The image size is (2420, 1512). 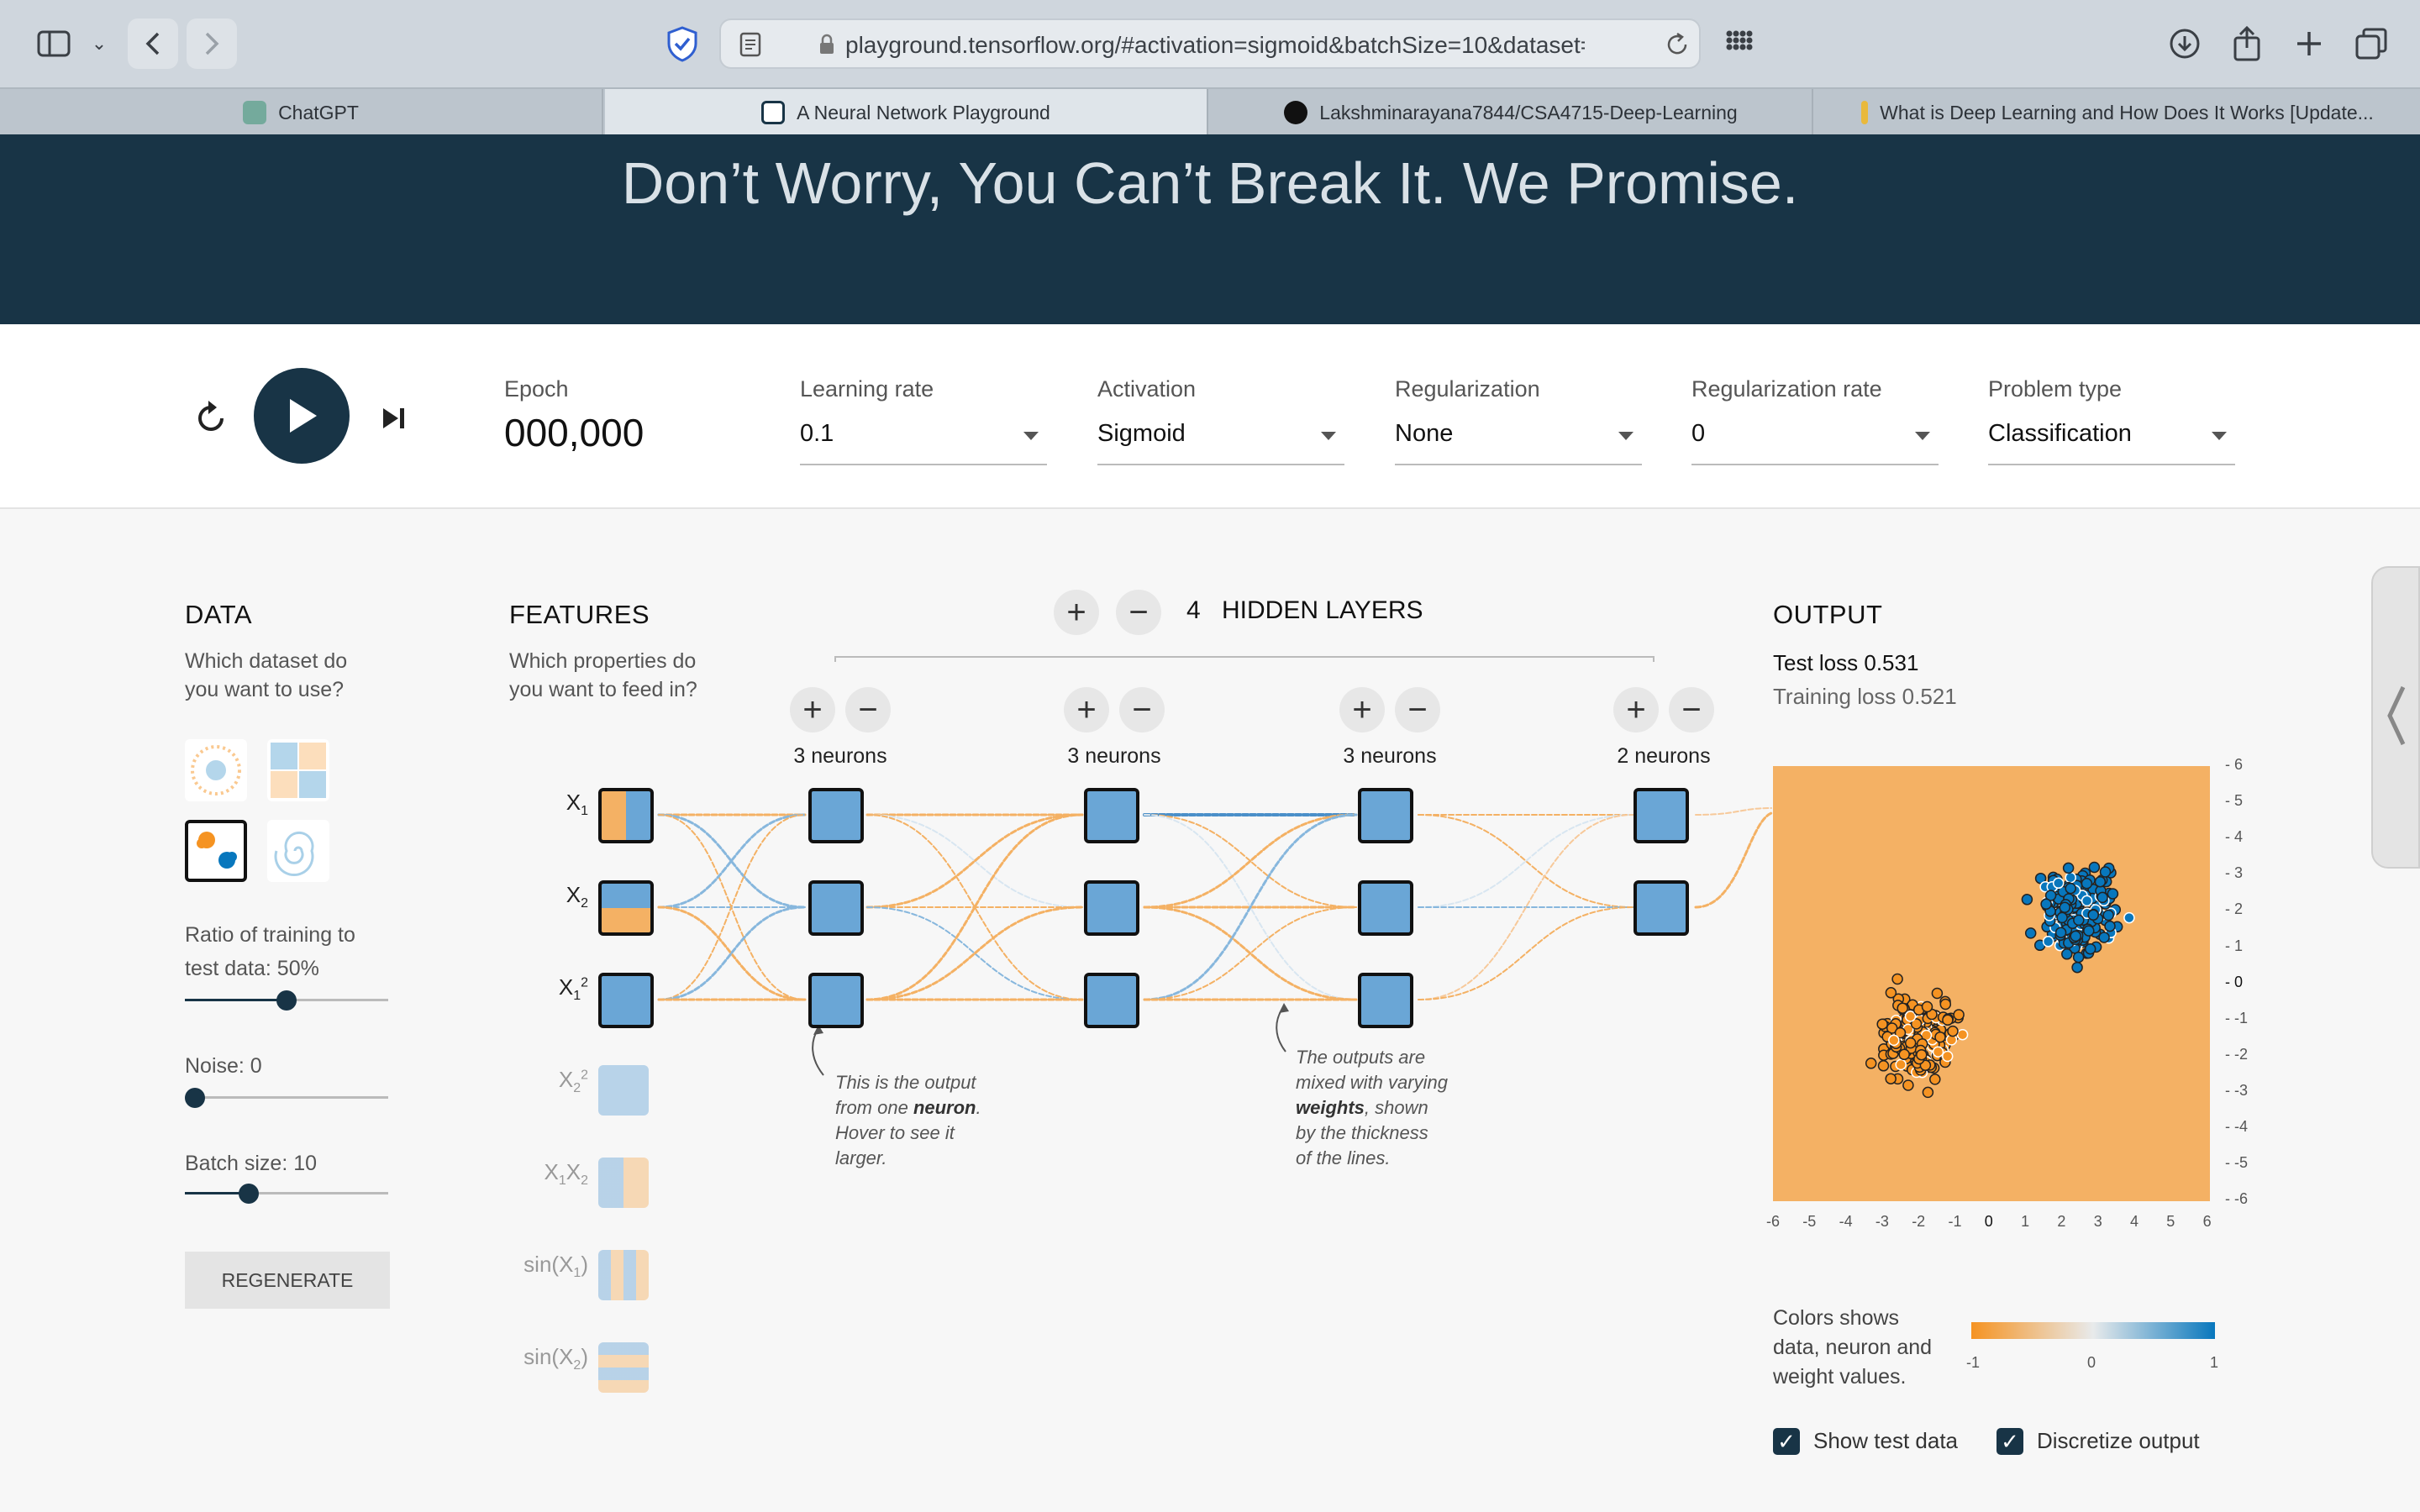 I want to click on y-tick: - -1, so click(x=2236, y=1017).